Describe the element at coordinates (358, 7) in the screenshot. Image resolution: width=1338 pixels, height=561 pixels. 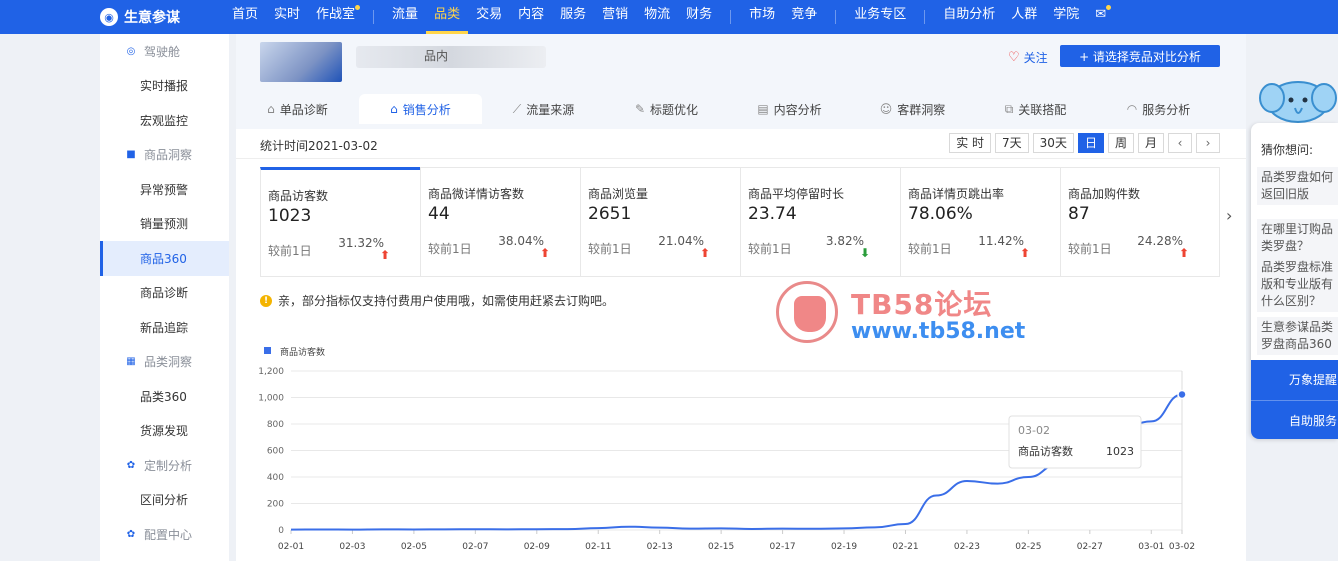
I see `notification-dot` at that location.